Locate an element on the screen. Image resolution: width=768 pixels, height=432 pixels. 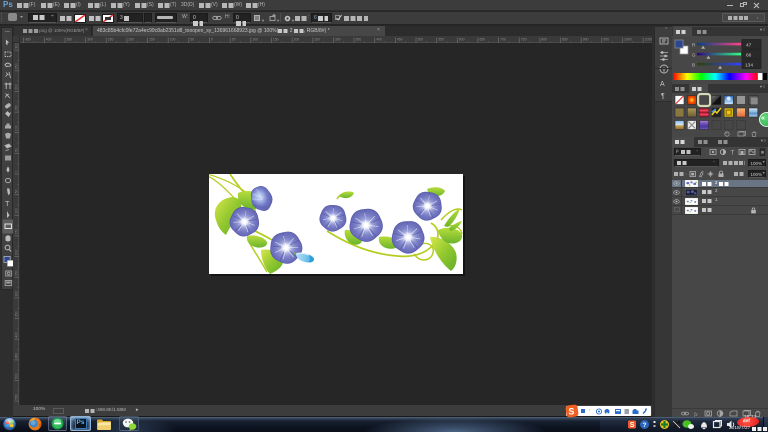
svg-text: 700 is located at coordinates (503, 40).